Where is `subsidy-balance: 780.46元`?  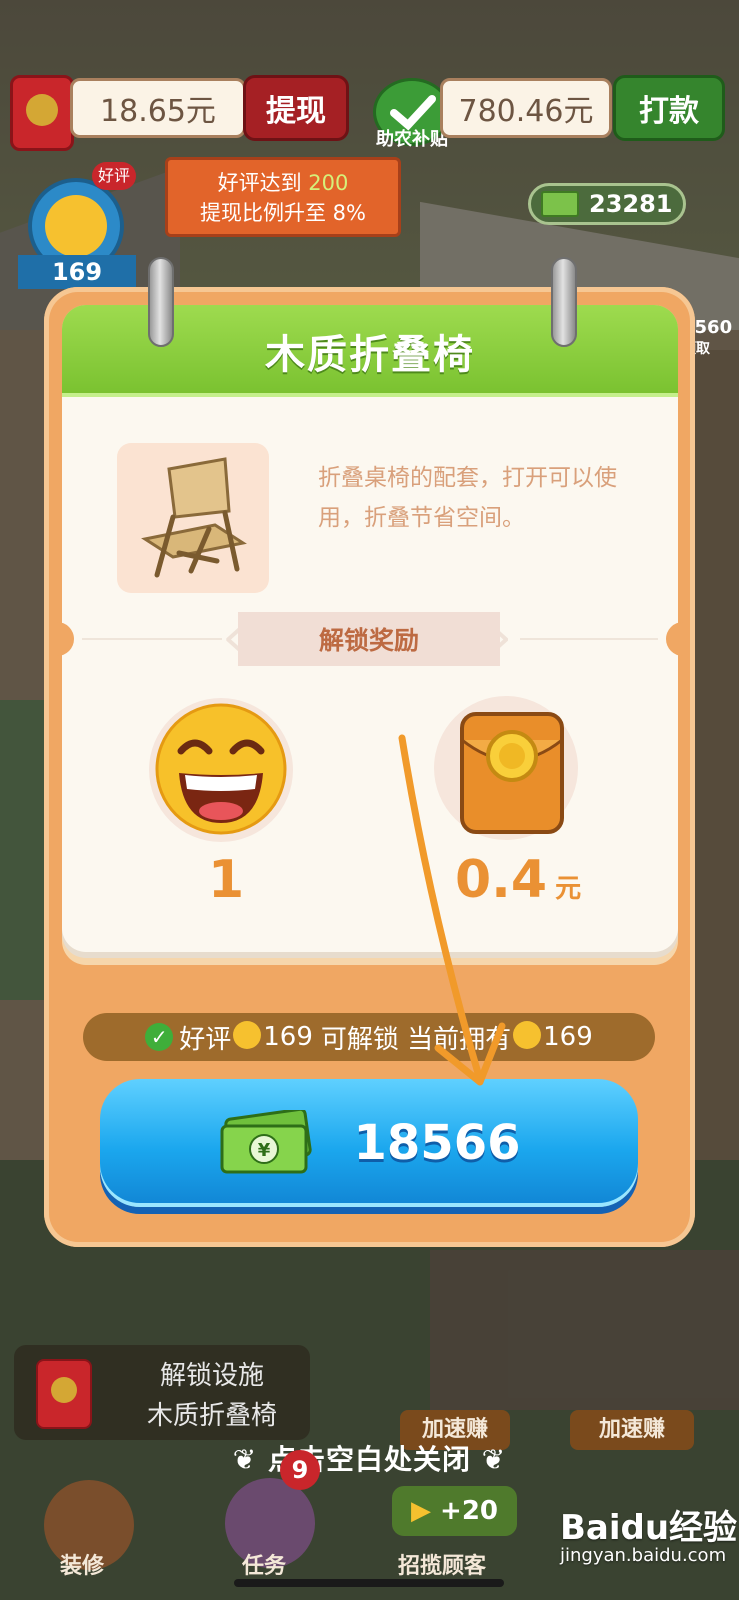
subsidy-balance: 780.46元 is located at coordinates (526, 108).